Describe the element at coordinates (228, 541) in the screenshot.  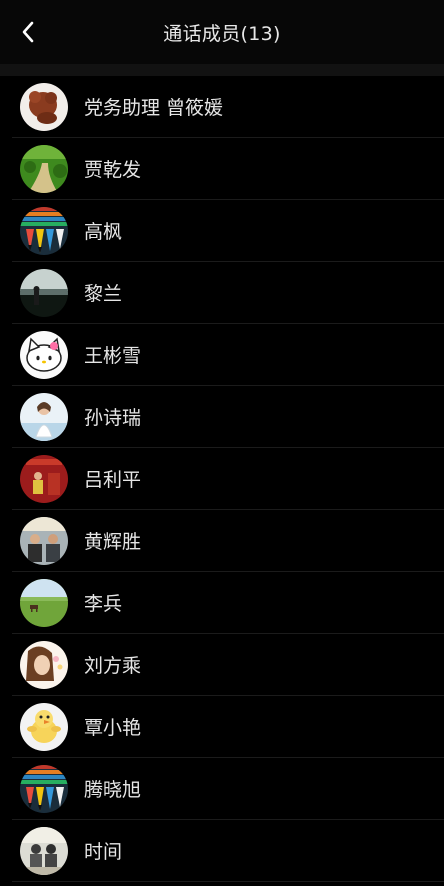
I see `member-row: 黄辉胜` at that location.